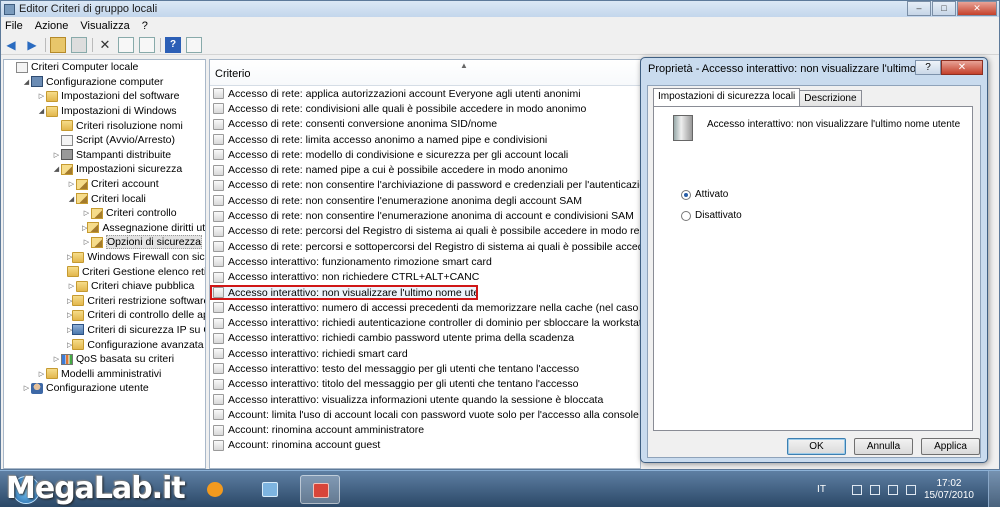 Image resolution: width=1000 pixels, height=507 pixels. I want to click on media-player-taskbar-button, so click(215, 489).